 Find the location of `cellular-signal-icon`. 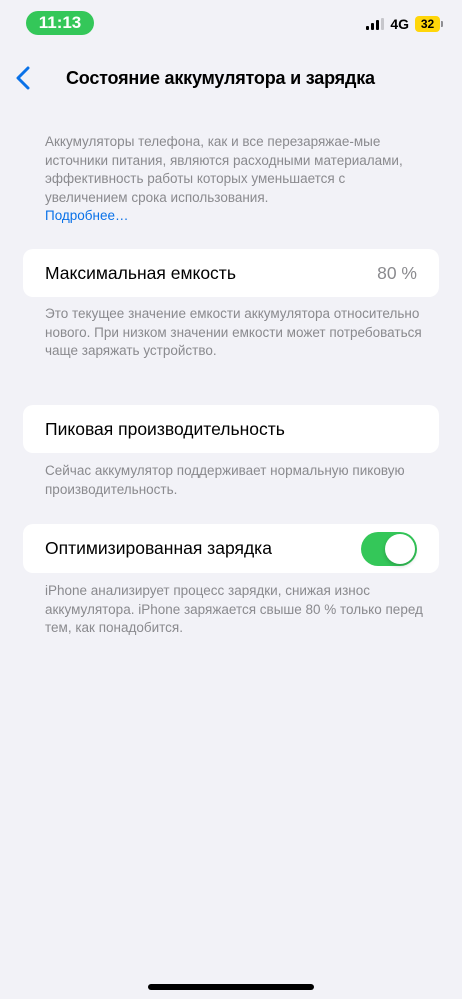

cellular-signal-icon is located at coordinates (375, 24).